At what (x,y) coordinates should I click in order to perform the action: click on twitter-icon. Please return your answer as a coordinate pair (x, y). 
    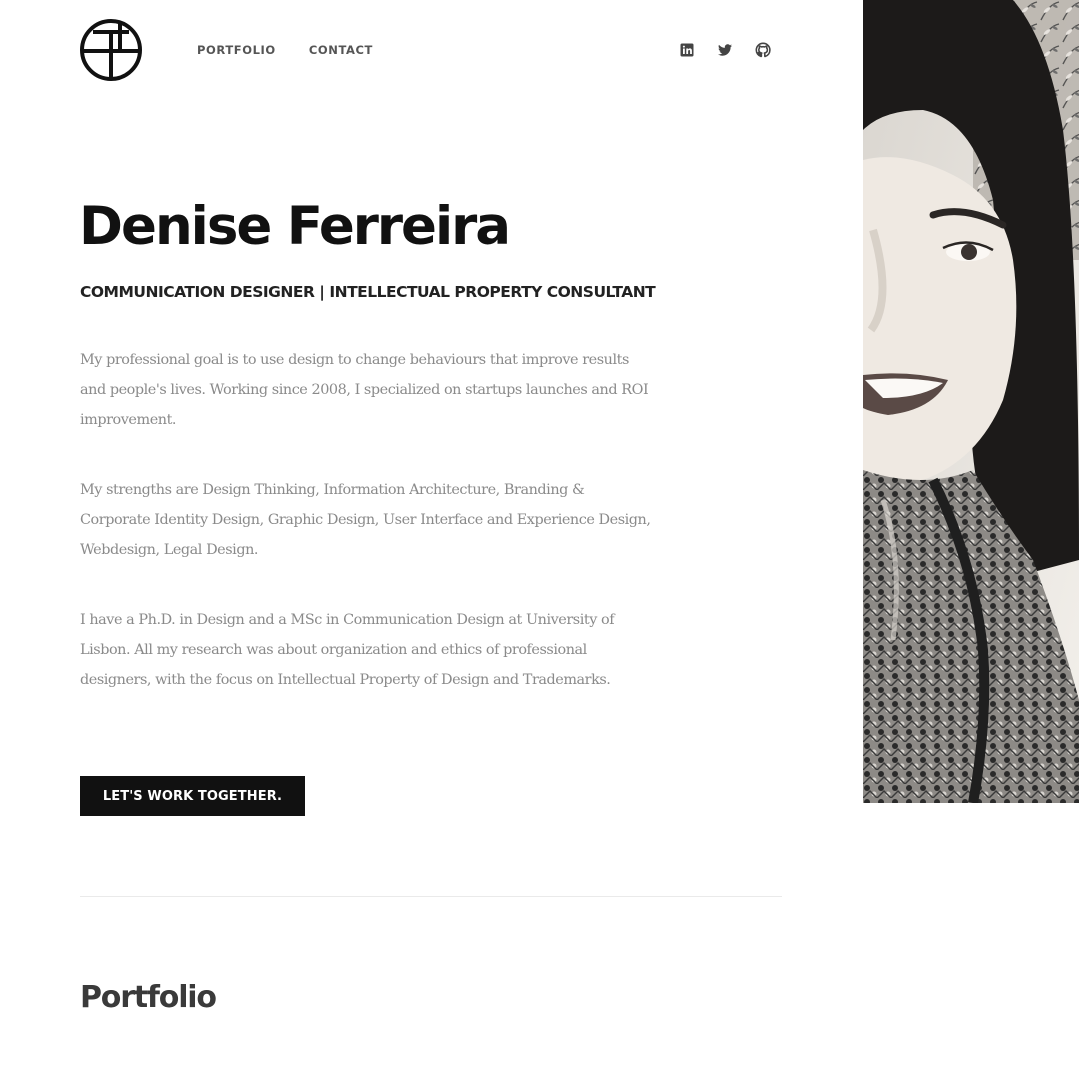
    Looking at the image, I should click on (725, 50).